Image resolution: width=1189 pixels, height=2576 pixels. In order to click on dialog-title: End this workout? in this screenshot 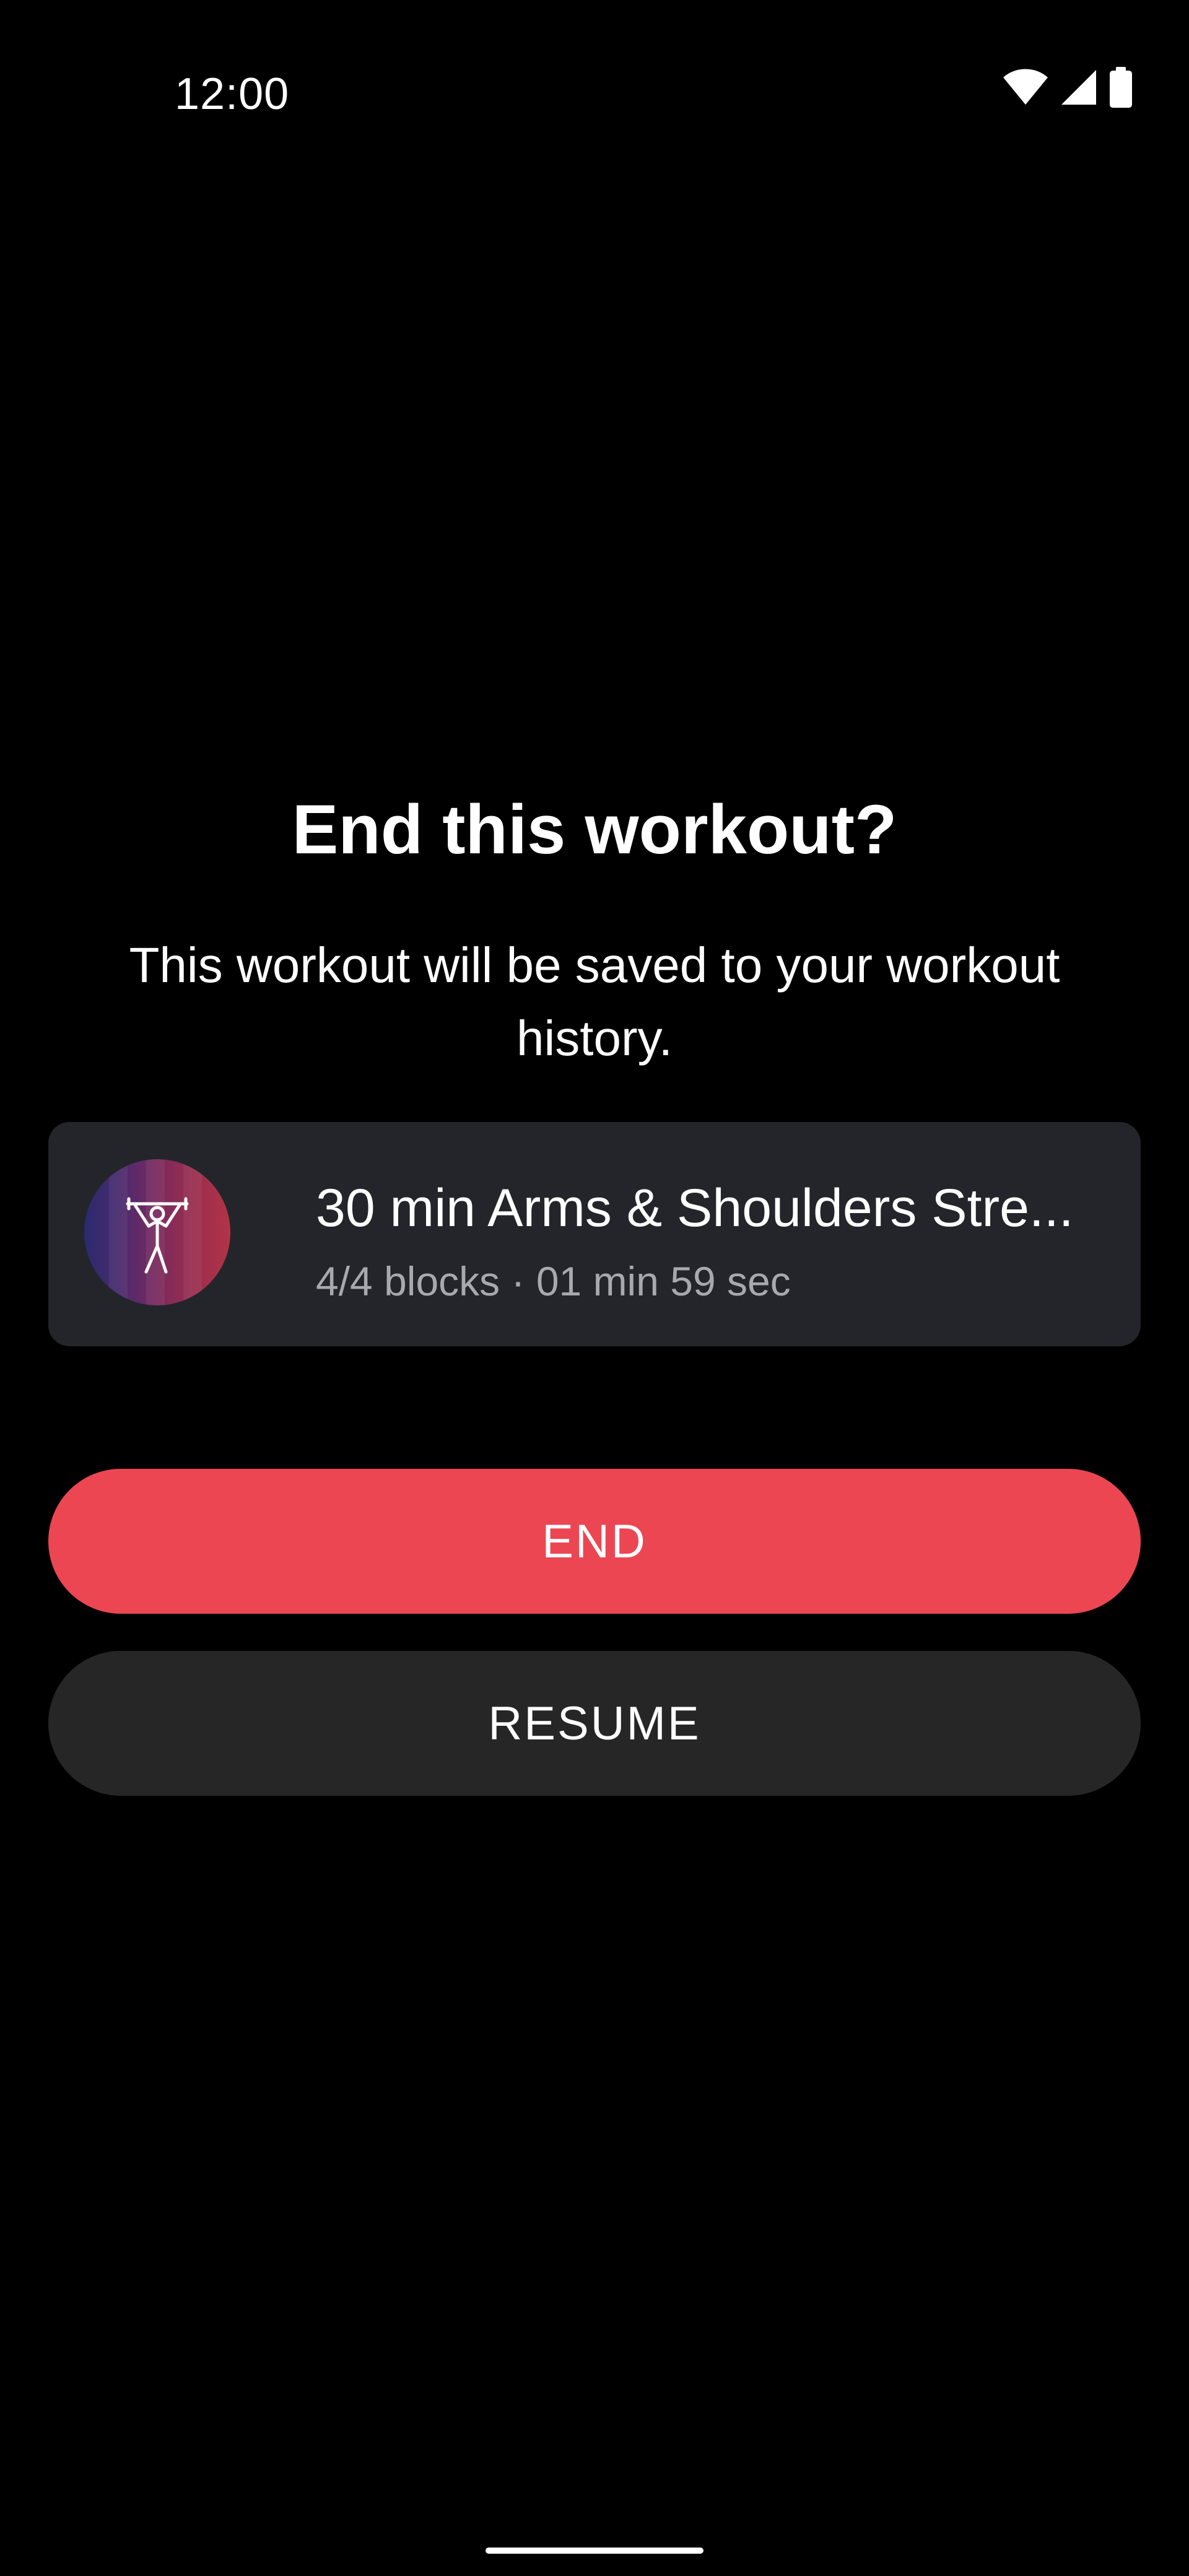, I will do `click(594, 829)`.